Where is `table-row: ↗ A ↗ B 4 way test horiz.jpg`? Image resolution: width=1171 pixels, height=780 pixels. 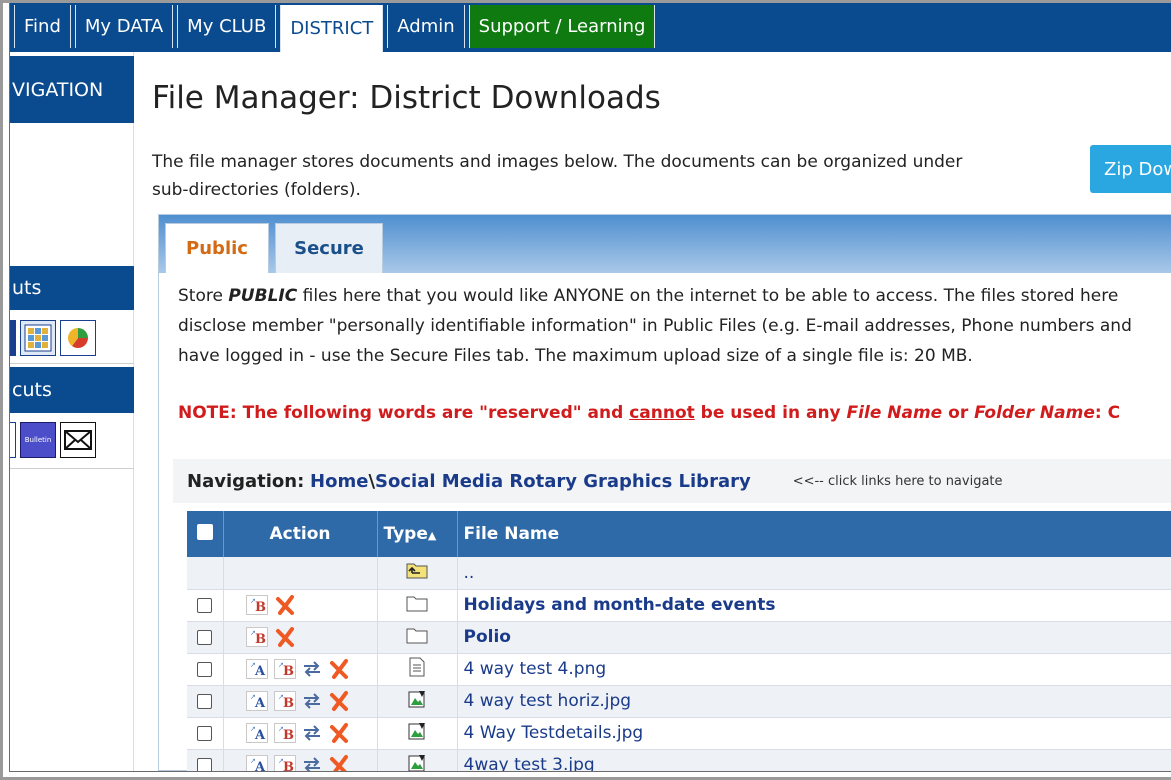
table-row: ↗ A ↗ B 4 way test horiz.jpg is located at coordinates (679, 701).